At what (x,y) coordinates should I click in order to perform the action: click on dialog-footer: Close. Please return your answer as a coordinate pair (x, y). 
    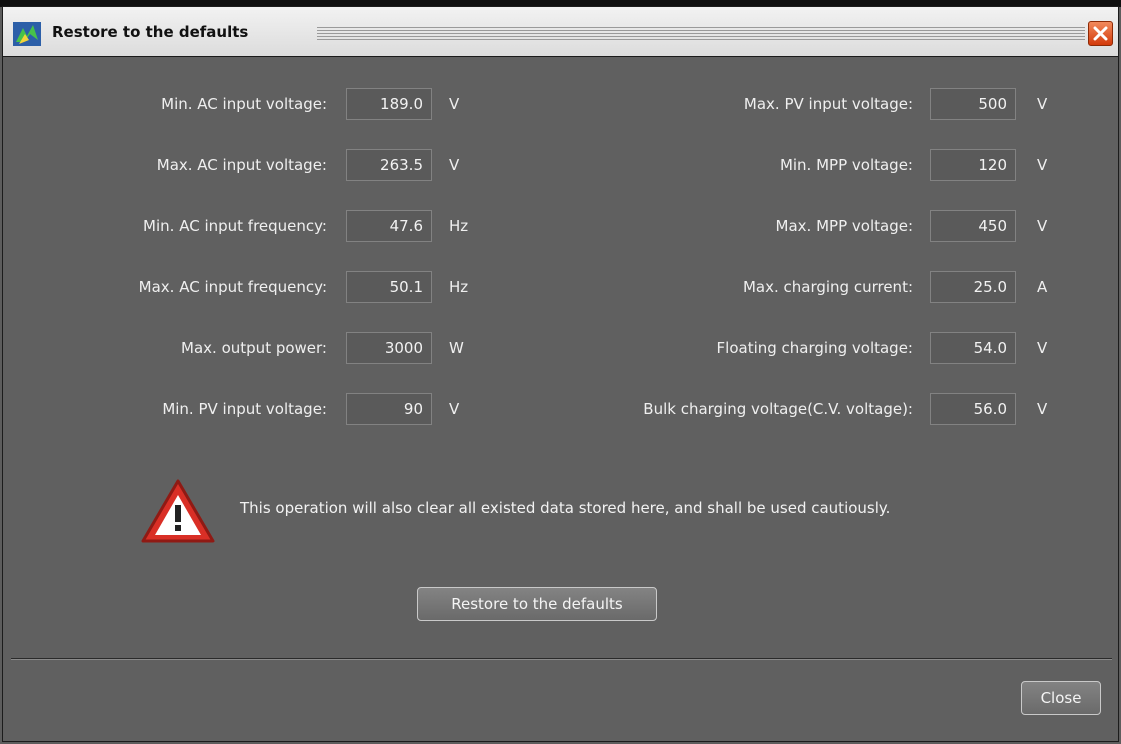
    Looking at the image, I should click on (561, 698).